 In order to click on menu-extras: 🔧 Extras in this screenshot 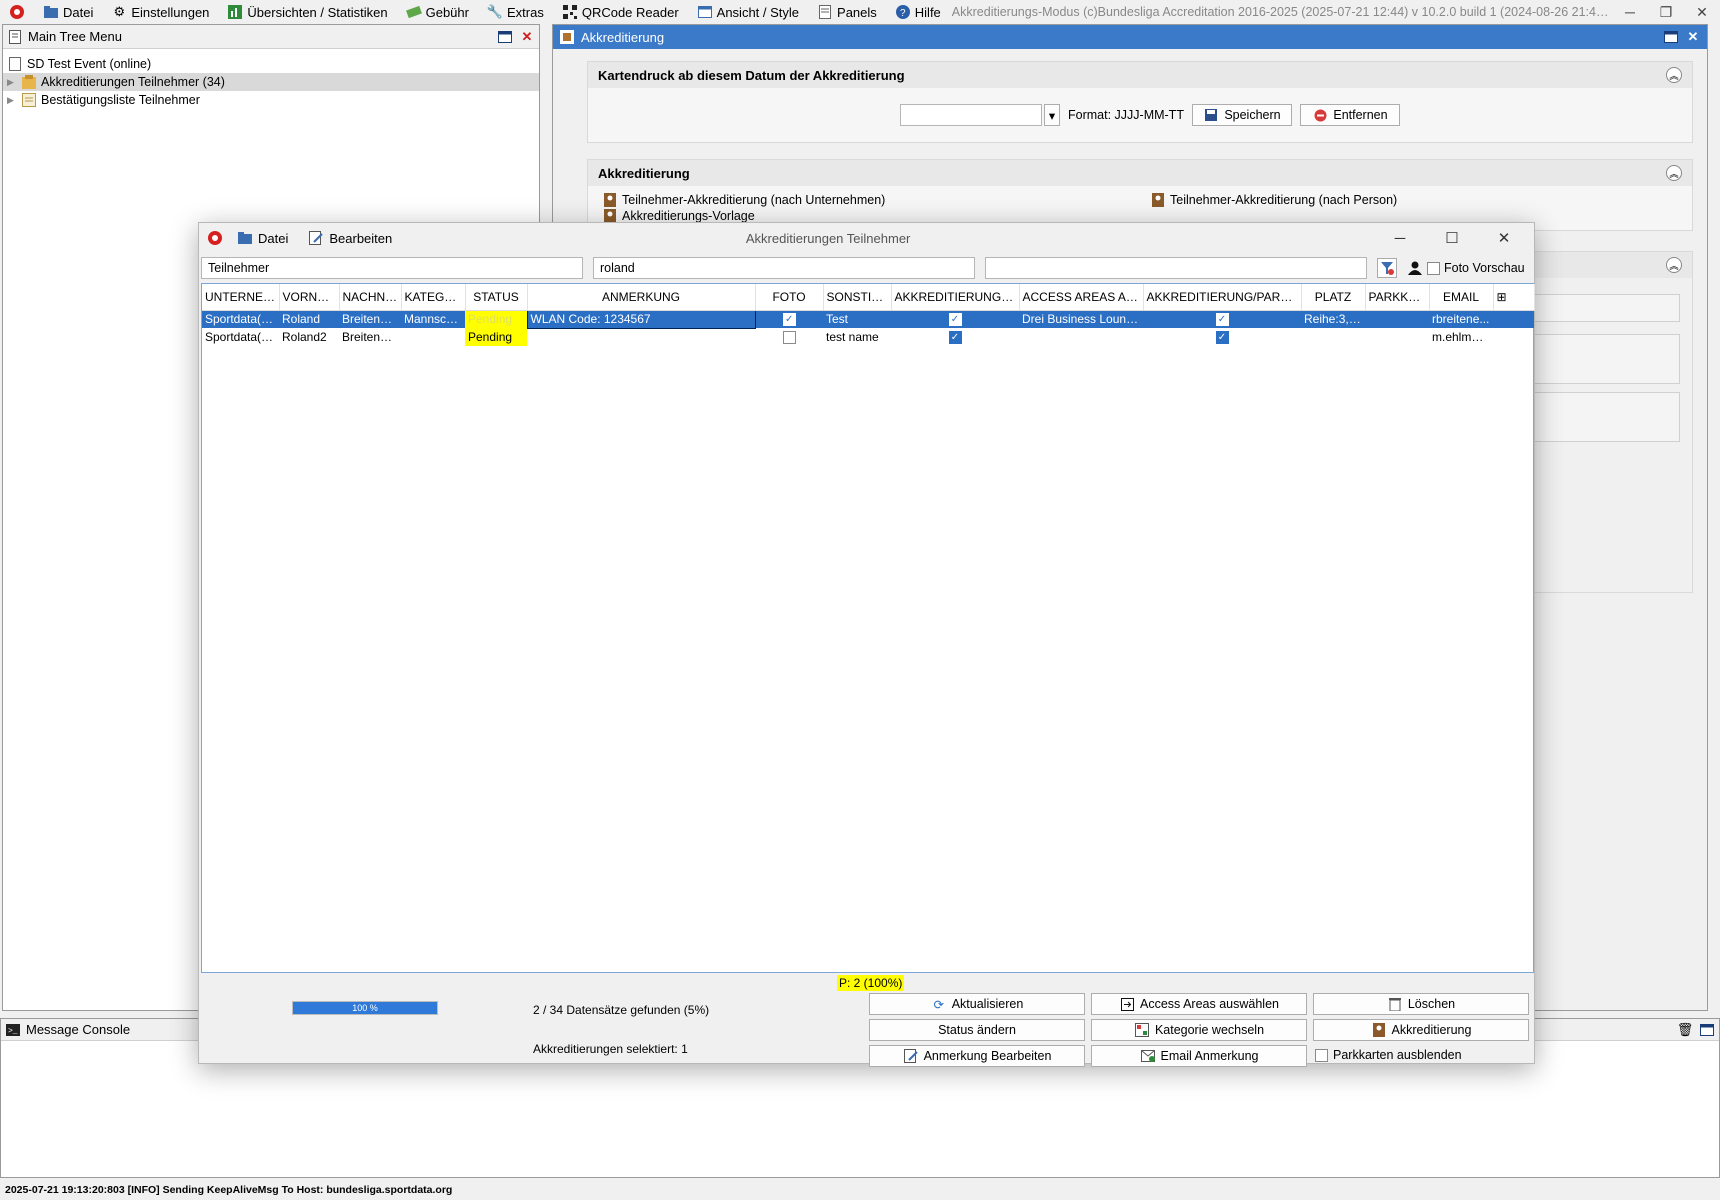, I will do `click(515, 12)`.